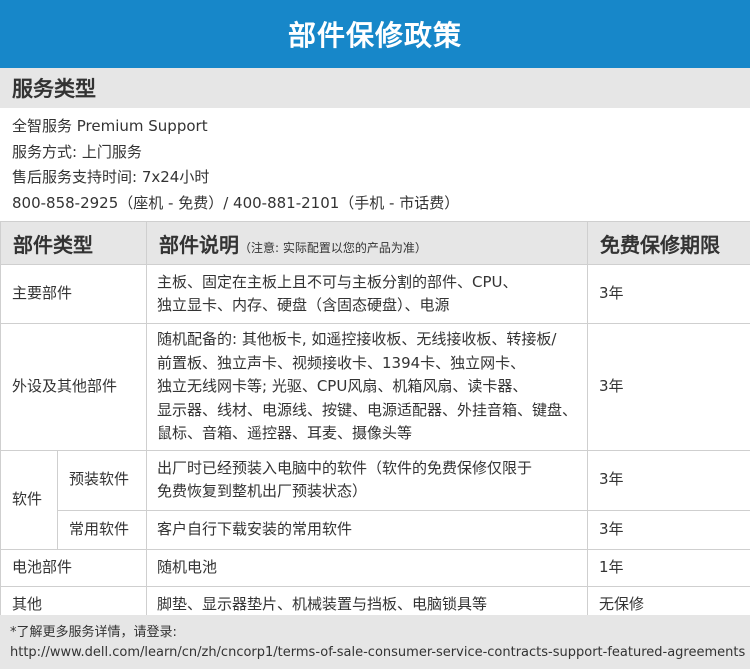 Image resolution: width=750 pixels, height=669 pixels. Describe the element at coordinates (668, 567) in the screenshot. I see `row-warranty-battery: 1年` at that location.